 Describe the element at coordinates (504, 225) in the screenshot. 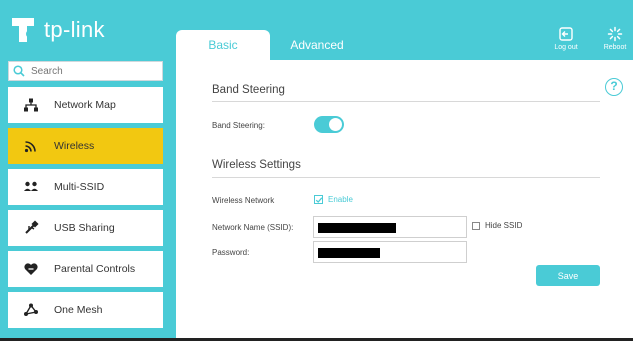

I see `hide-ssid-label: Hide SSID` at that location.